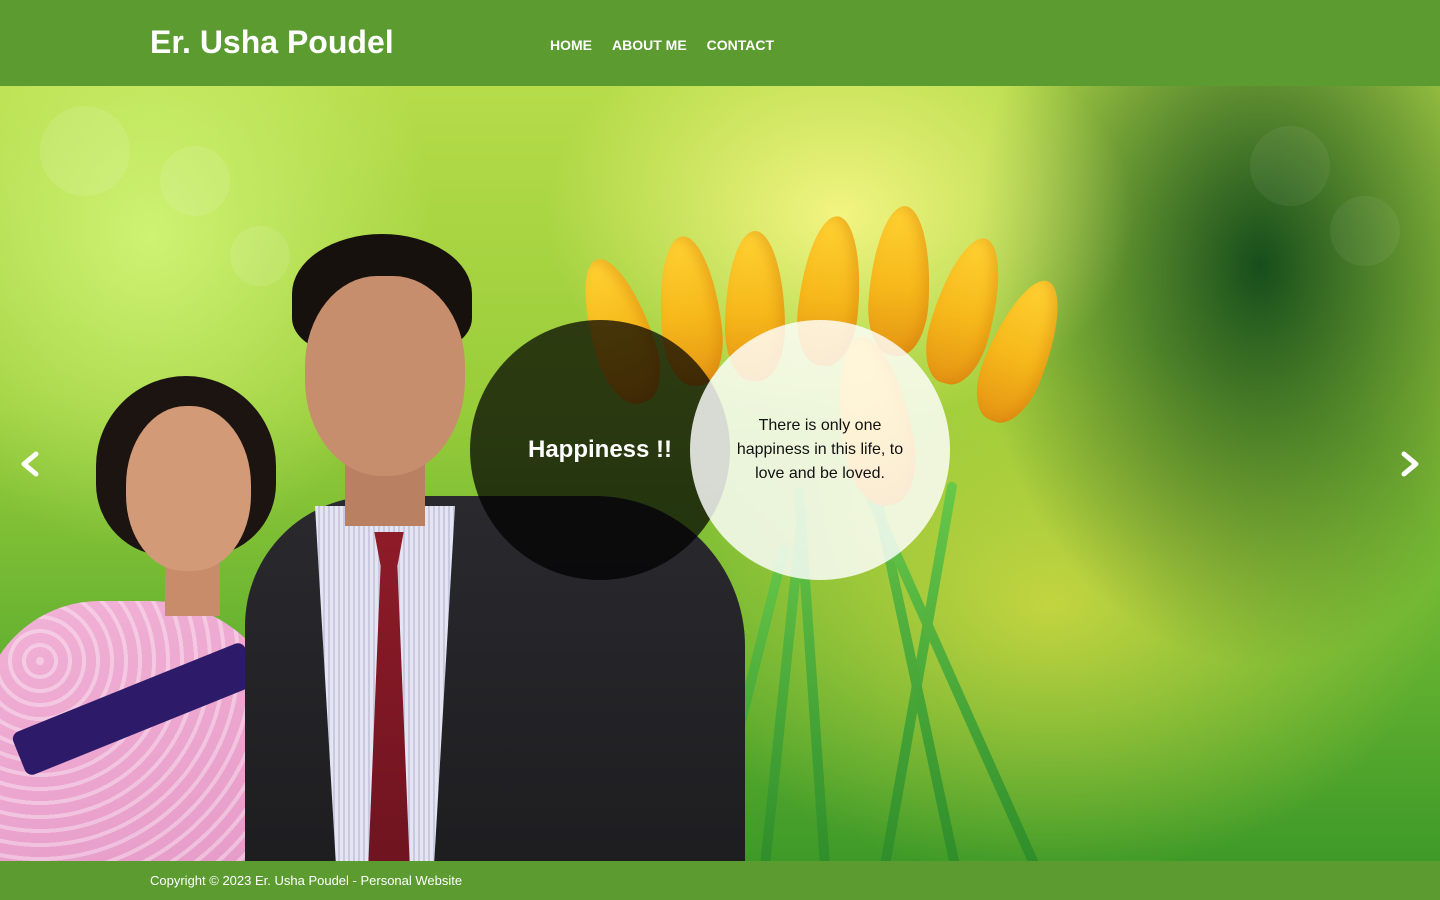 This screenshot has height=900, width=1440. Describe the element at coordinates (385, 376) in the screenshot. I see `person-man-face` at that location.